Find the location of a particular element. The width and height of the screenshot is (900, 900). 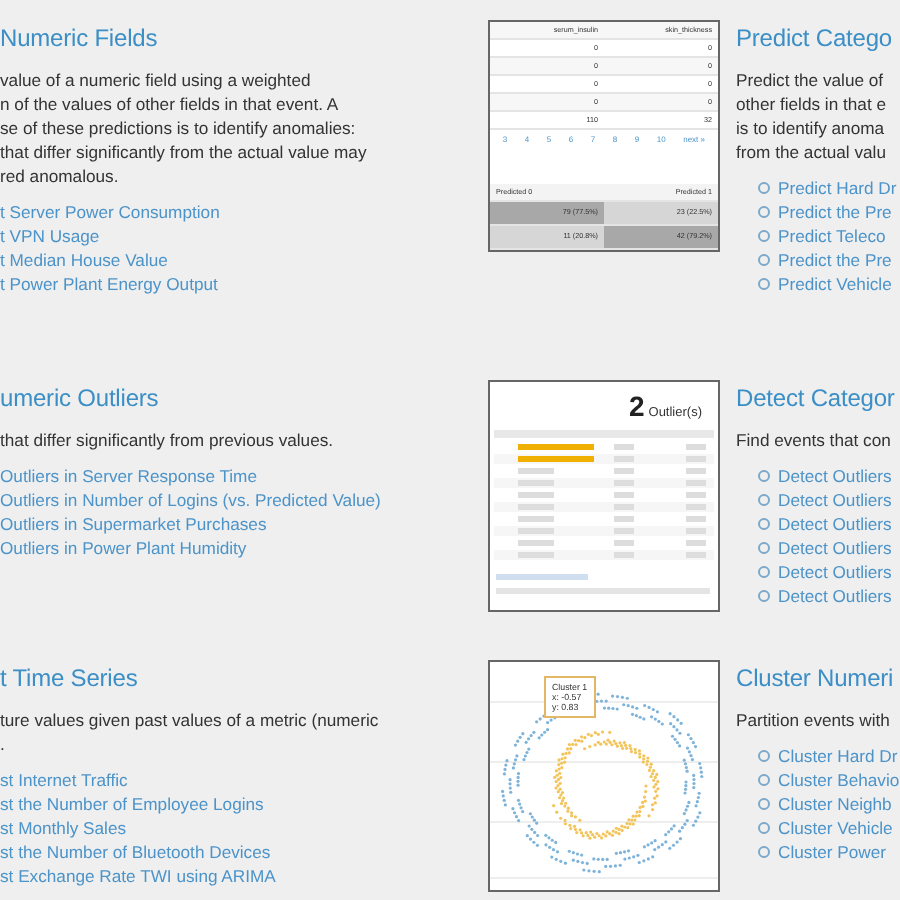

example-link: Outliers in Number of Logins (vs. Predicted Value) is located at coordinates (190, 500).